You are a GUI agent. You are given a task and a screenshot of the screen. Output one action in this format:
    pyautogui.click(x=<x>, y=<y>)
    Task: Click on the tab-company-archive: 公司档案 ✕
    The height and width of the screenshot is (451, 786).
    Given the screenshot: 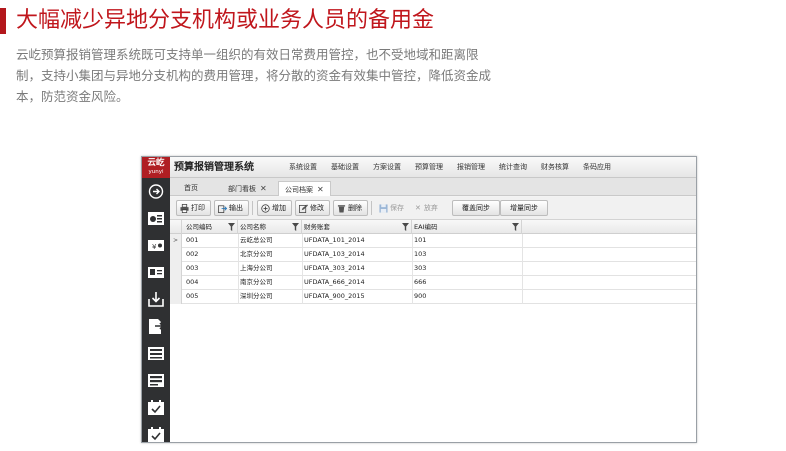 What is the action you would take?
    pyautogui.click(x=304, y=188)
    